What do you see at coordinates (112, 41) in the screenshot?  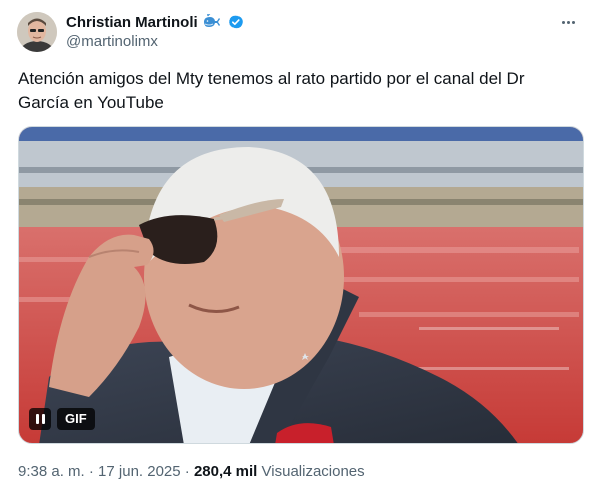 I see `author-handle: @martinolimx` at bounding box center [112, 41].